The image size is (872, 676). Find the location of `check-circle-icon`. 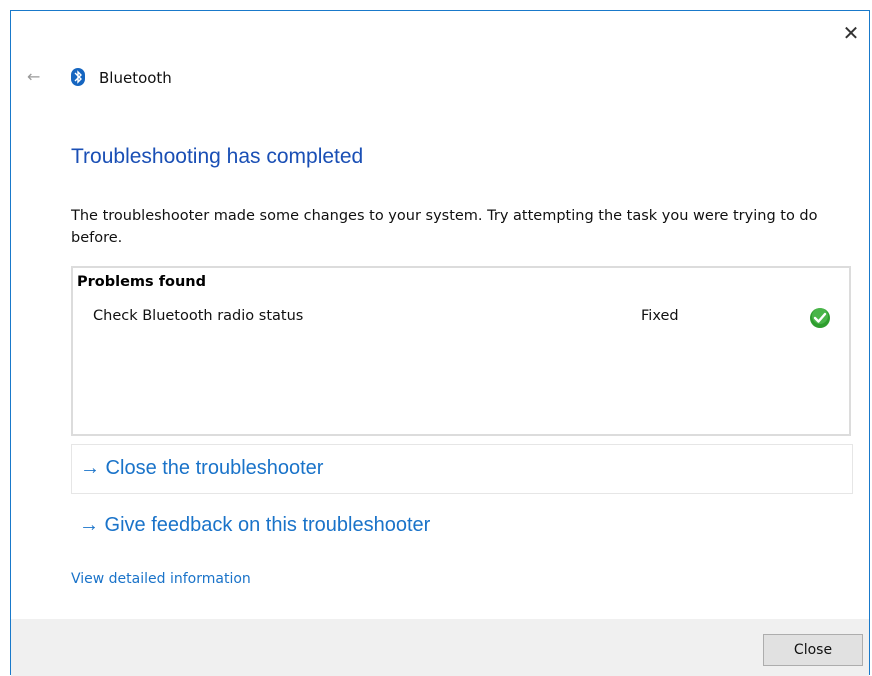

check-circle-icon is located at coordinates (820, 318).